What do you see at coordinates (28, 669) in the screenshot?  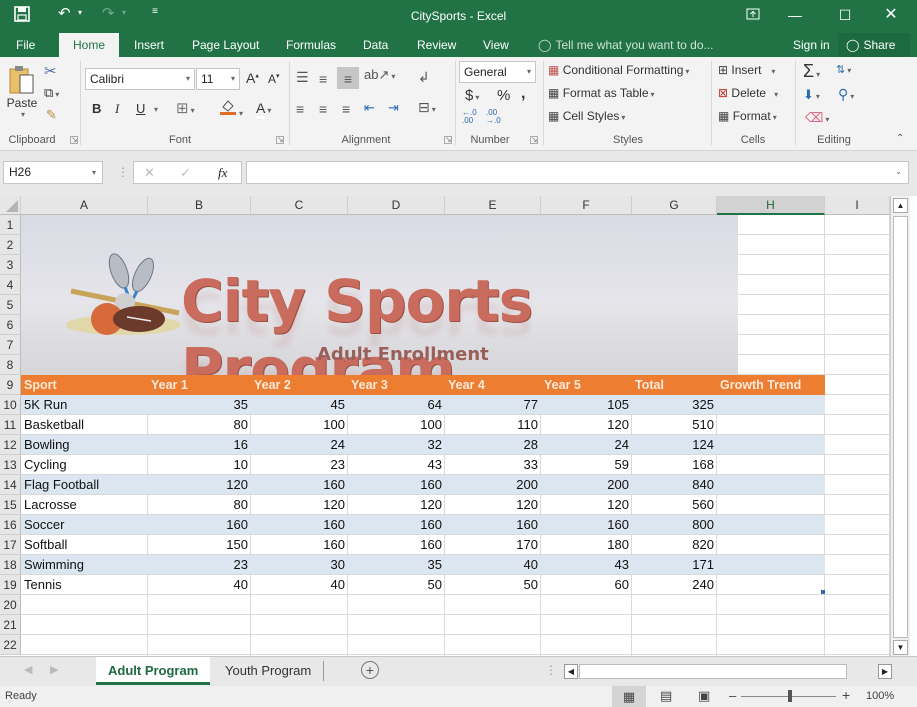 I see `scroll-tabs-left-icon: ◀` at bounding box center [28, 669].